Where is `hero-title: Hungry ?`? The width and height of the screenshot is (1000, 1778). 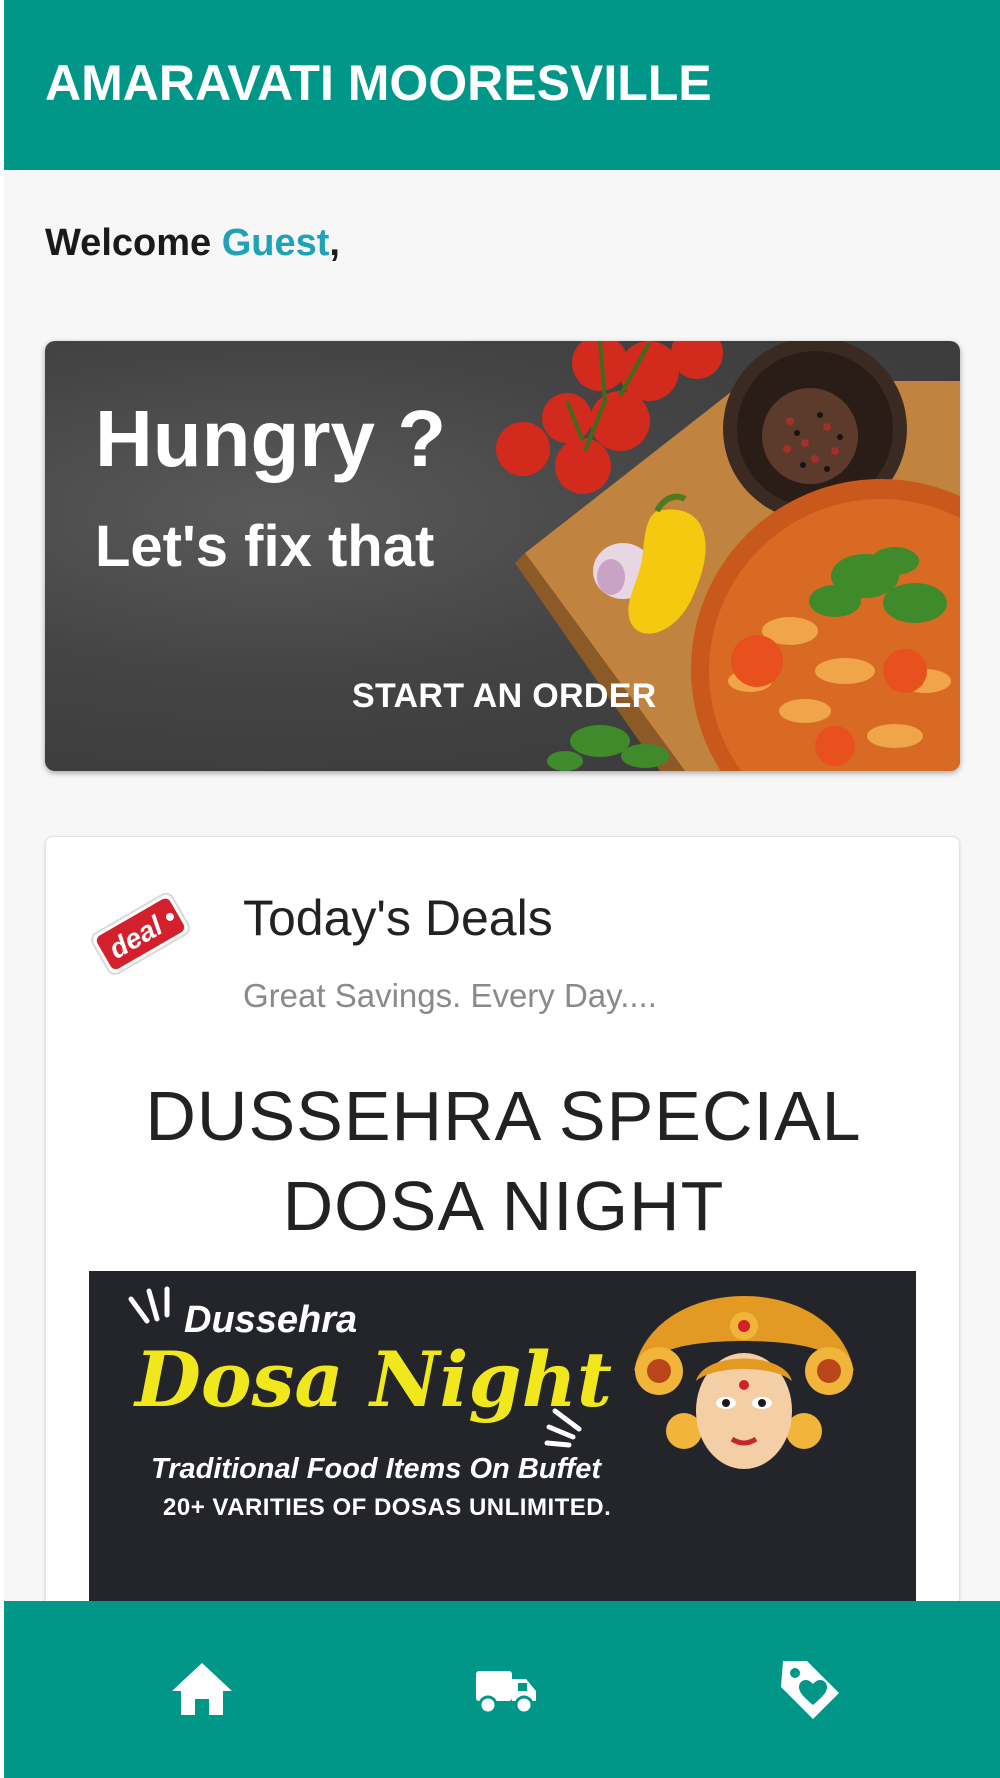 hero-title: Hungry ? is located at coordinates (271, 438).